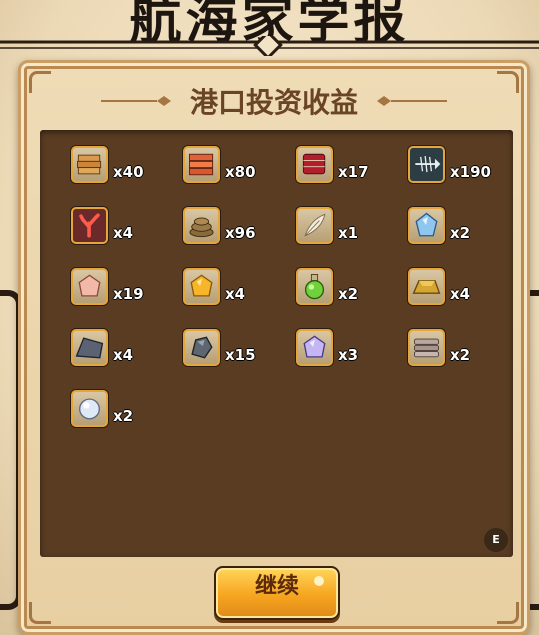  Describe the element at coordinates (128, 172) in the screenshot. I see `item-quantity: x40` at that location.